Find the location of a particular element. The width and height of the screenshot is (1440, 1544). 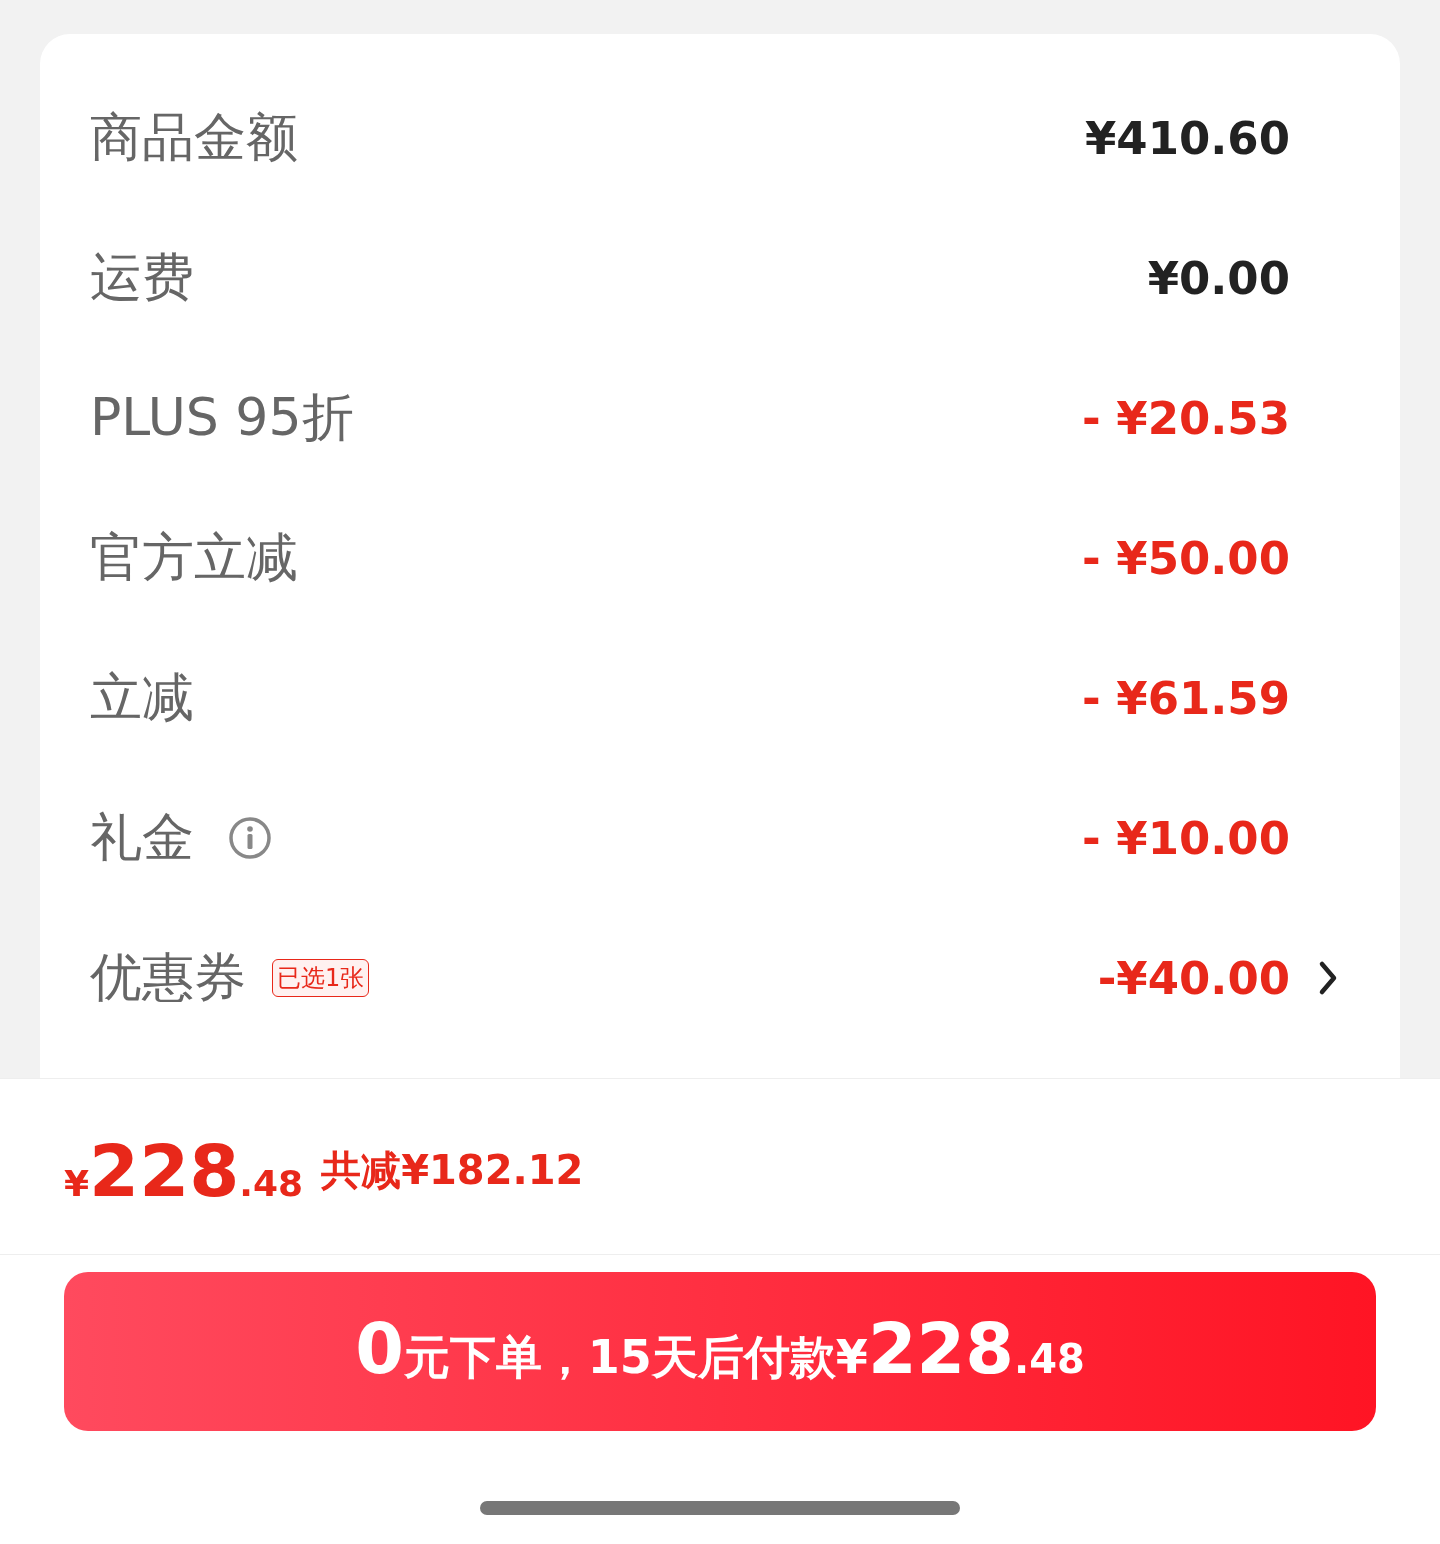

row-label: 官方立减 is located at coordinates (194, 557).